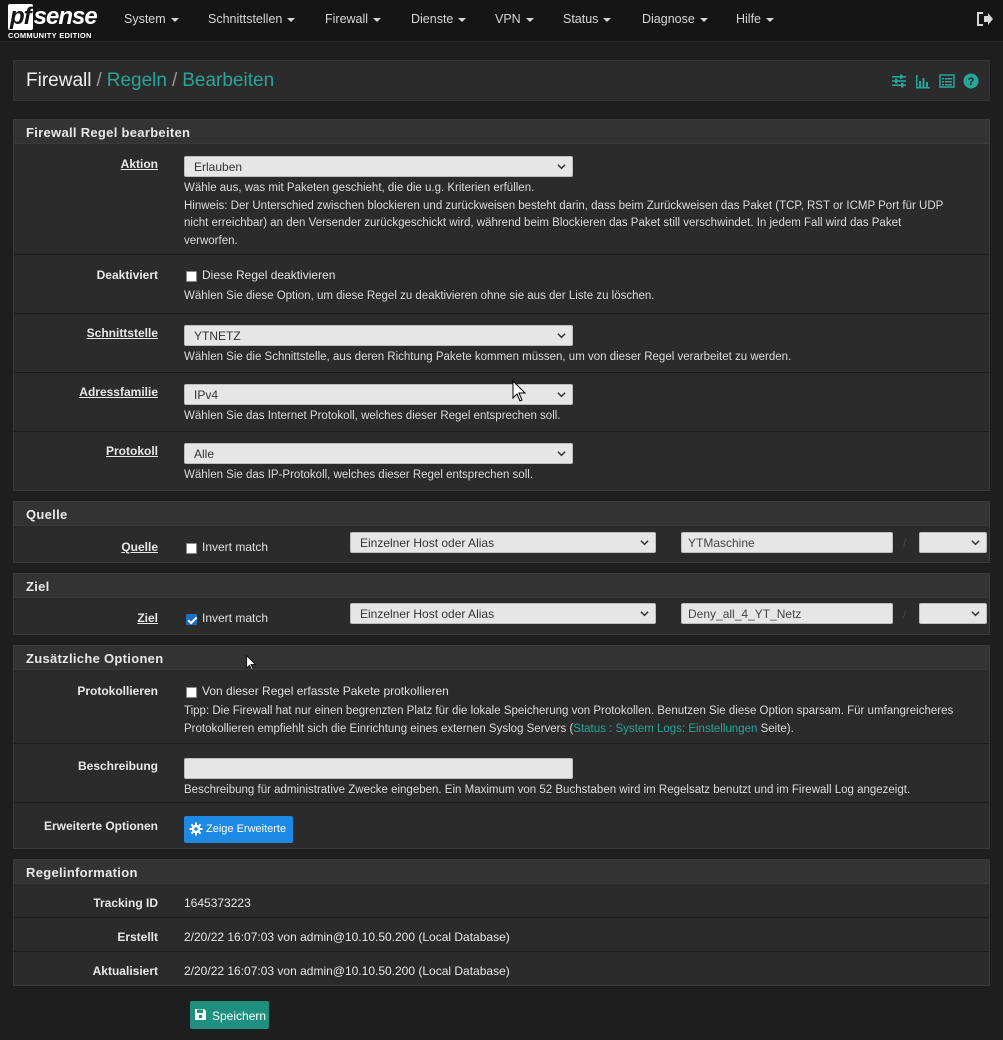  What do you see at coordinates (235, 618) in the screenshot?
I see `destination-invert-label: Invert match` at bounding box center [235, 618].